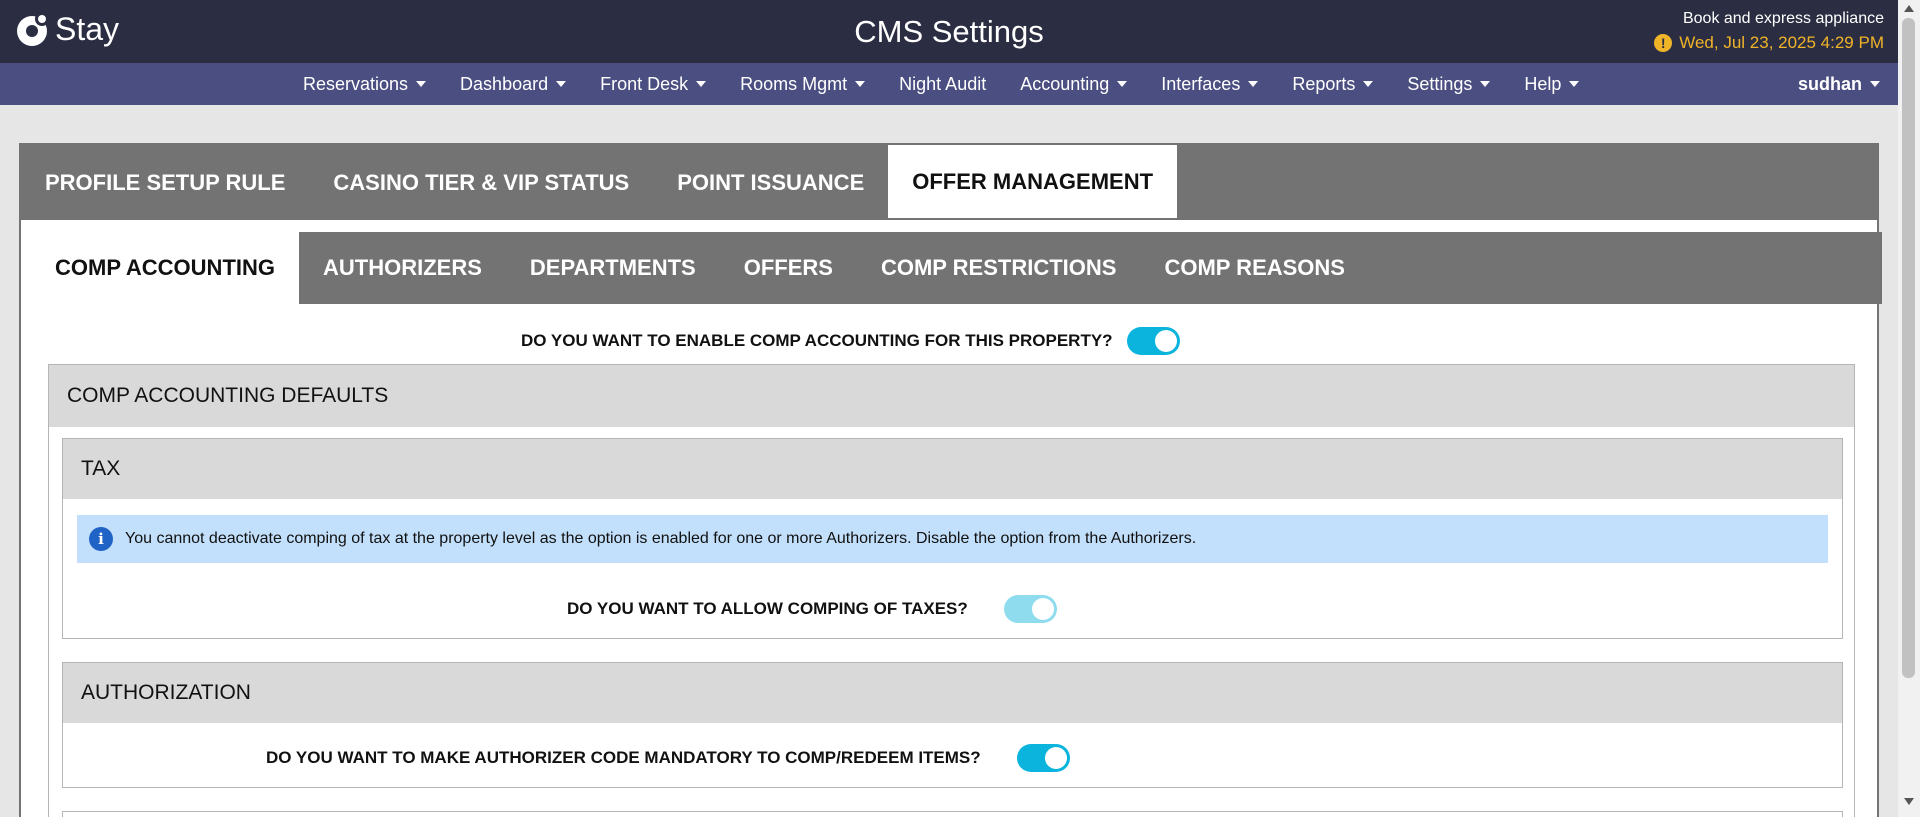 This screenshot has width=1920, height=817. I want to click on comp-accounting-defaults-header: COMP ACCOUNTING DEFAULTS, so click(951, 396).